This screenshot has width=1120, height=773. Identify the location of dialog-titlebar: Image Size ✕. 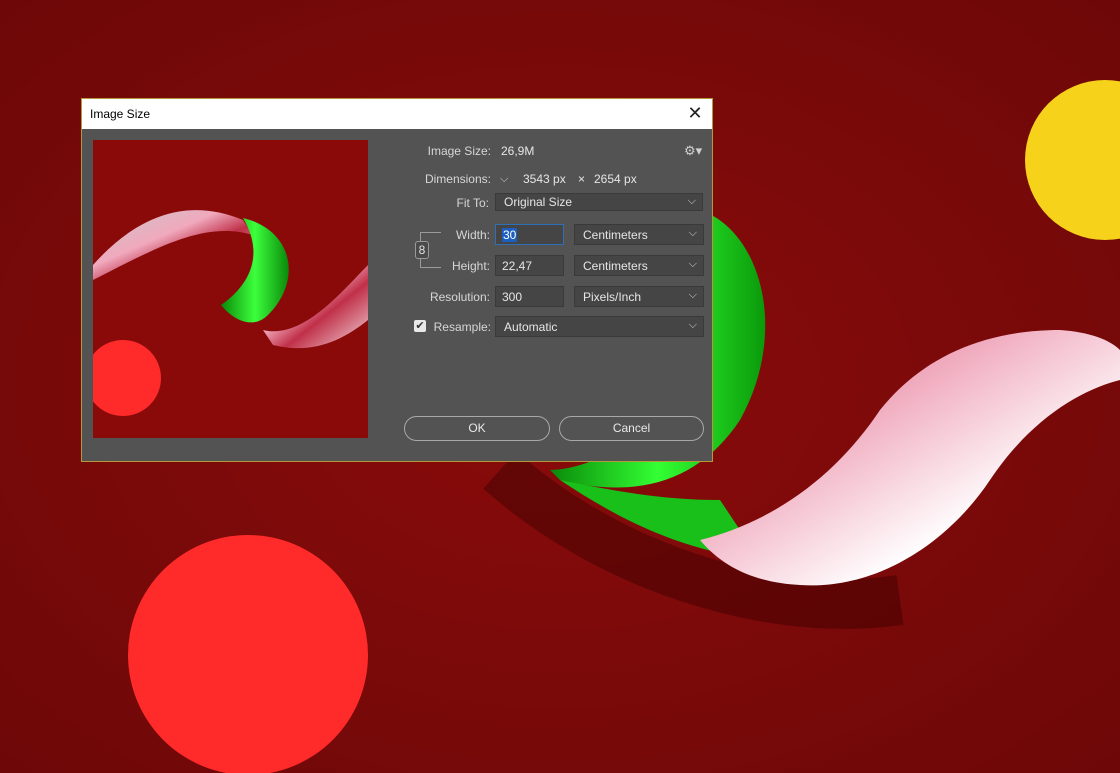
(397, 114).